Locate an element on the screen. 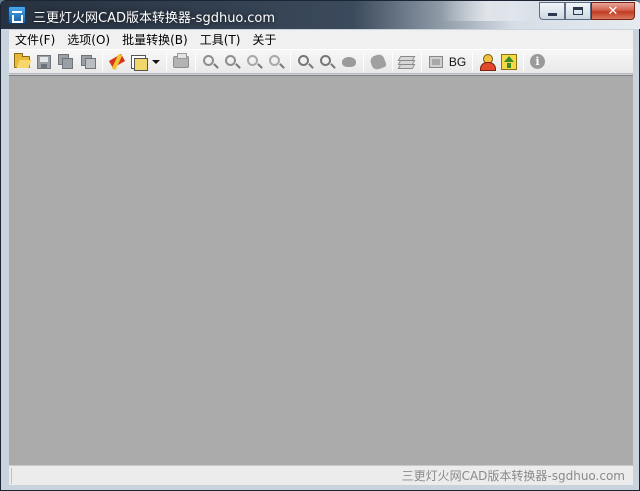  zoom-window-icon is located at coordinates (252, 60).